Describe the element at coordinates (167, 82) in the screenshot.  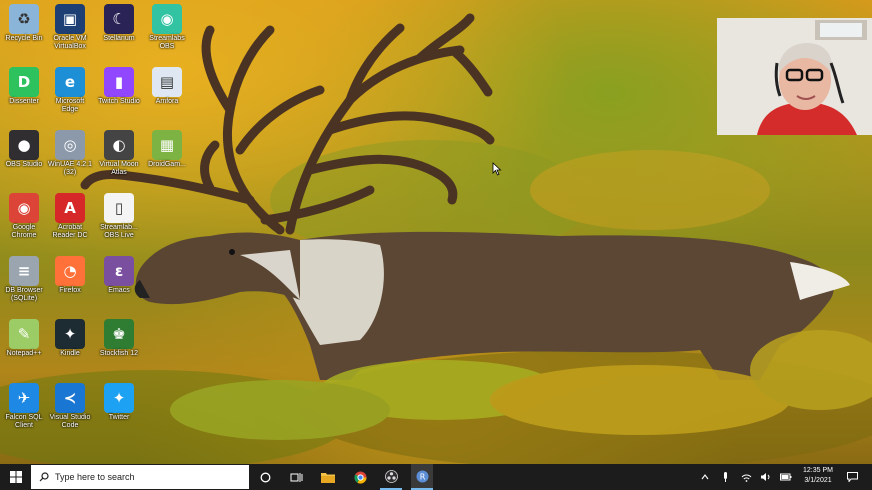
I see `amfora-icon: ▤` at that location.